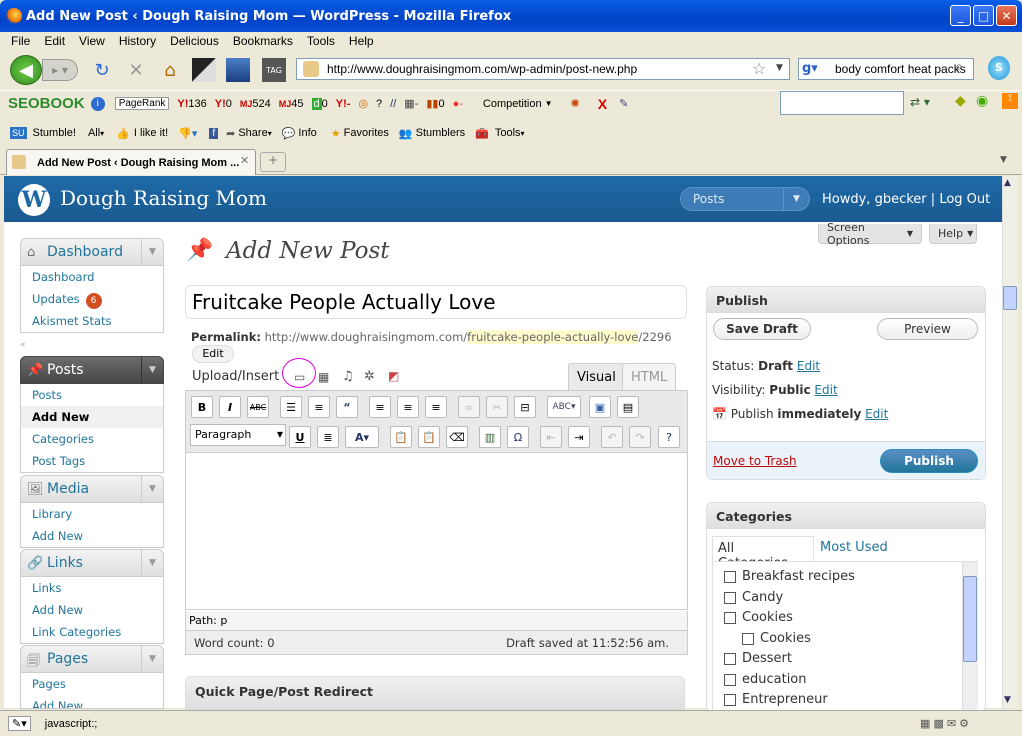 The image size is (1022, 736). What do you see at coordinates (755, 461) in the screenshot?
I see `move-to-trash-link: Move to Trash` at bounding box center [755, 461].